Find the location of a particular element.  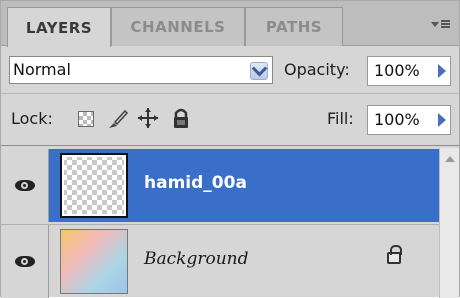

layer-name: Background is located at coordinates (196, 259).